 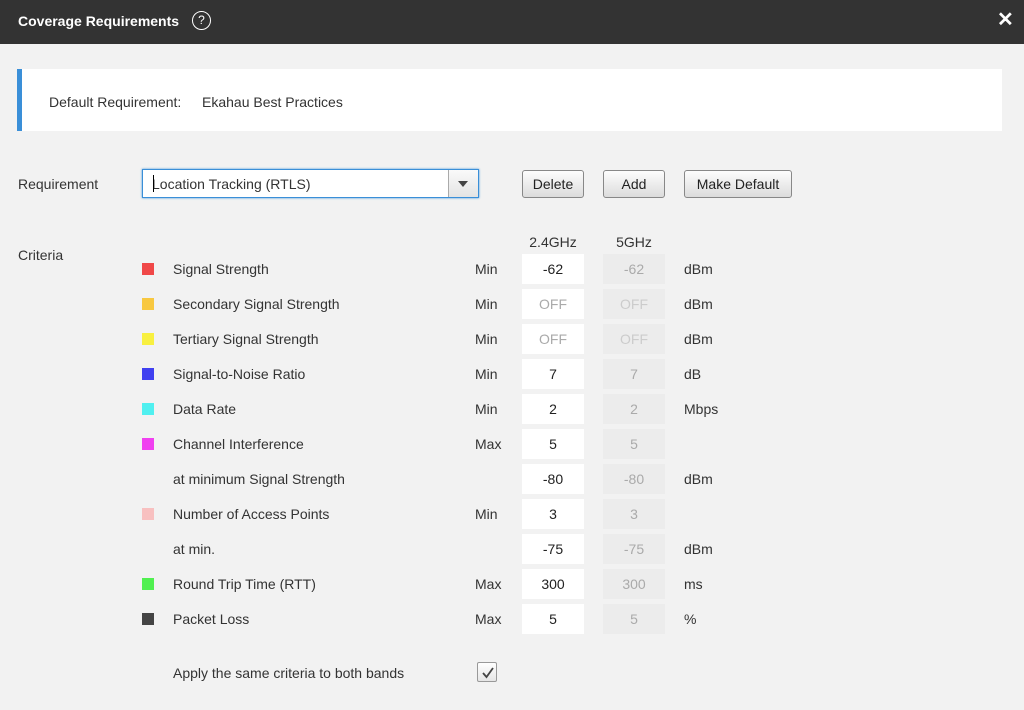 What do you see at coordinates (634, 549) in the screenshot?
I see `value-5ghz: -75` at bounding box center [634, 549].